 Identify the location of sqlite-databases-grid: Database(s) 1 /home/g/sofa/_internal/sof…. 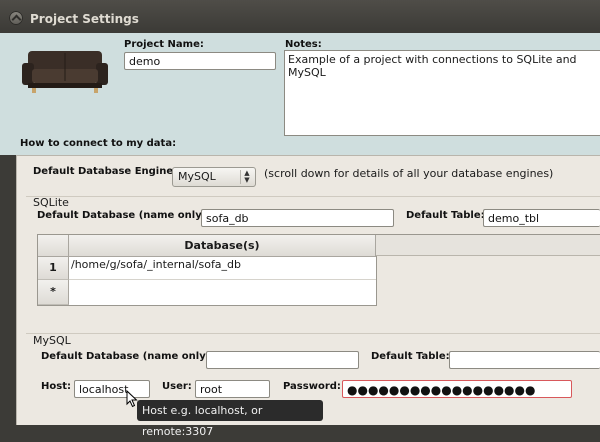
(207, 270).